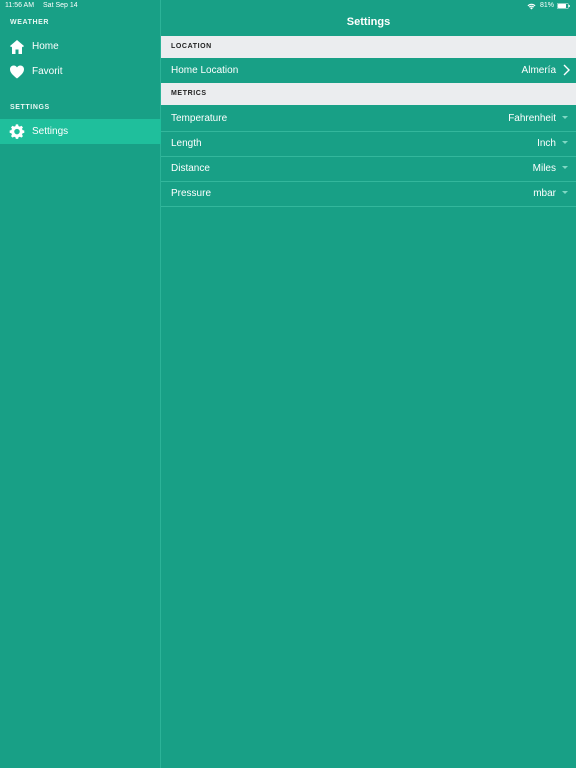 The width and height of the screenshot is (576, 768). I want to click on distance-value: Miles, so click(544, 168).